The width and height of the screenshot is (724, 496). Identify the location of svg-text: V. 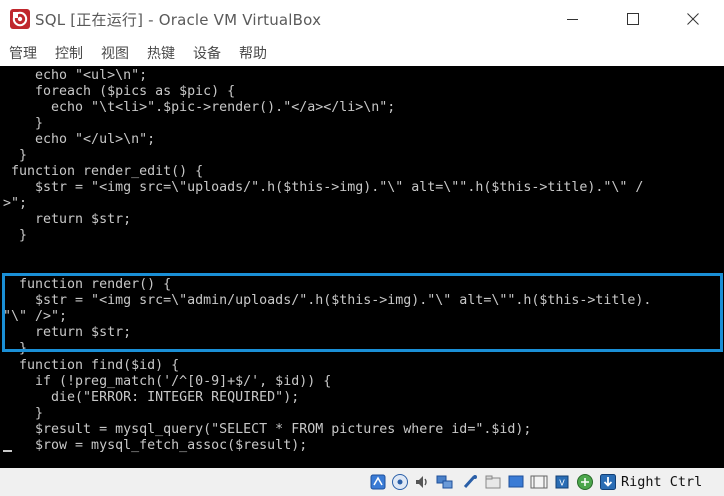
(562, 483).